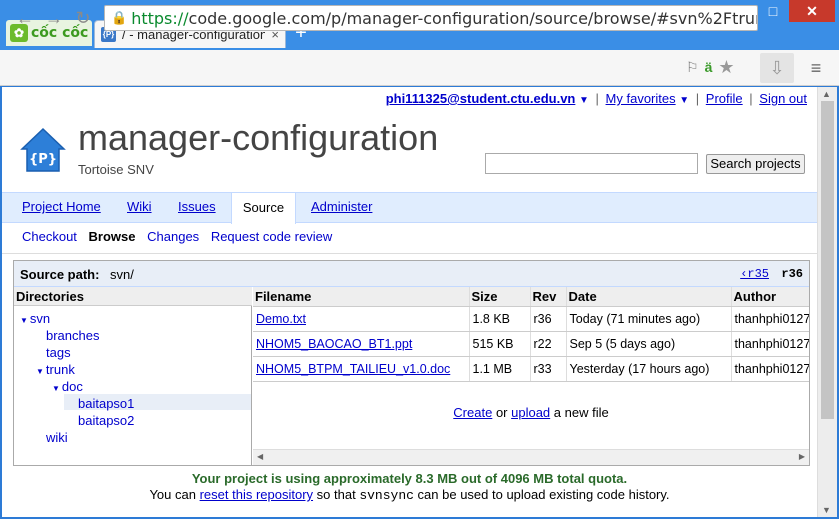 The width and height of the screenshot is (839, 519). Describe the element at coordinates (281, 319) in the screenshot. I see `file-link: Demo.txt` at that location.